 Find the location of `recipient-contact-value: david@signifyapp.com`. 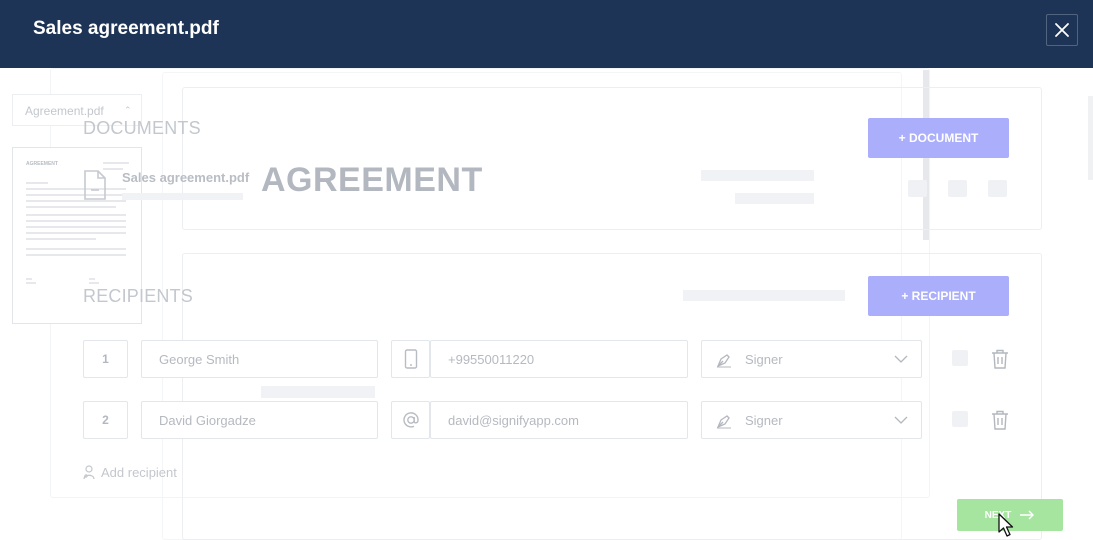

recipient-contact-value: david@signifyapp.com is located at coordinates (513, 420).